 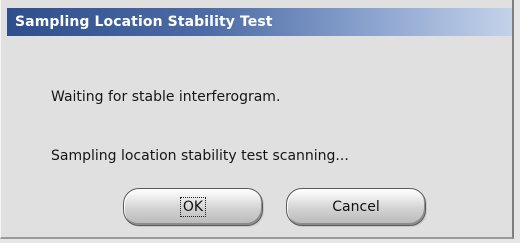 I want to click on status-message-waiting: Waiting for stable interferogram., so click(x=166, y=97).